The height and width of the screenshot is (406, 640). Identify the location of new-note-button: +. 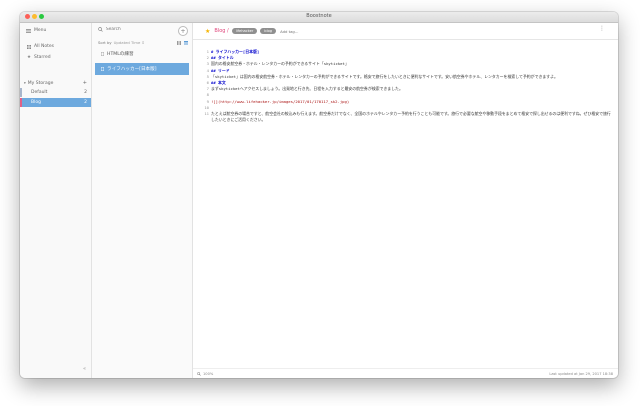
(183, 31).